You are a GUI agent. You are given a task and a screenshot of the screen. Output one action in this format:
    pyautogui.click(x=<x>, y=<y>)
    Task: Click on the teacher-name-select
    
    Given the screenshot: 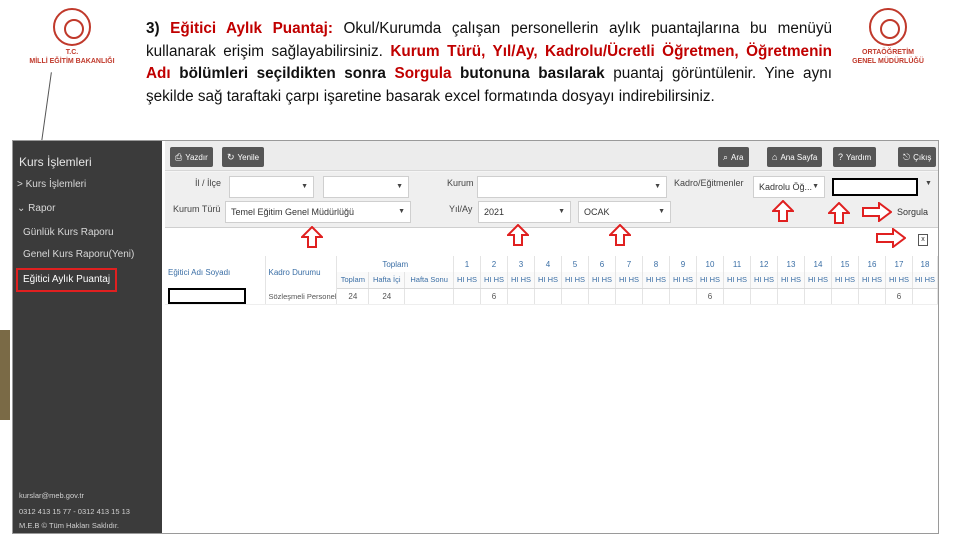 What is the action you would take?
    pyautogui.click(x=875, y=187)
    